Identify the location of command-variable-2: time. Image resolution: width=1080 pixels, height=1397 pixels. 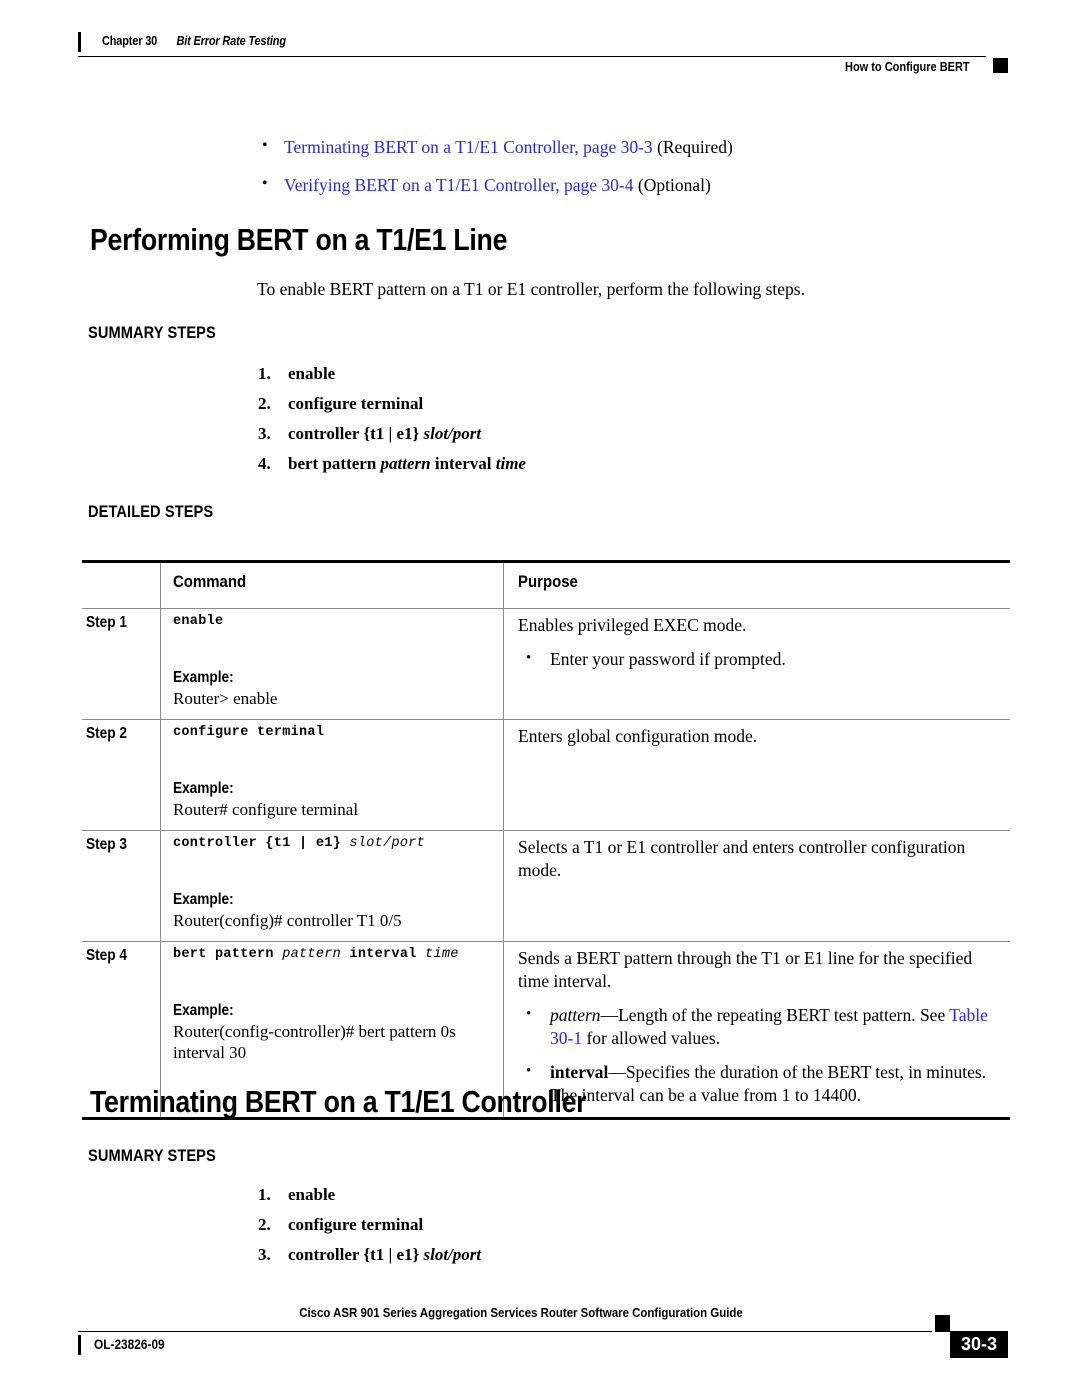
(442, 954).